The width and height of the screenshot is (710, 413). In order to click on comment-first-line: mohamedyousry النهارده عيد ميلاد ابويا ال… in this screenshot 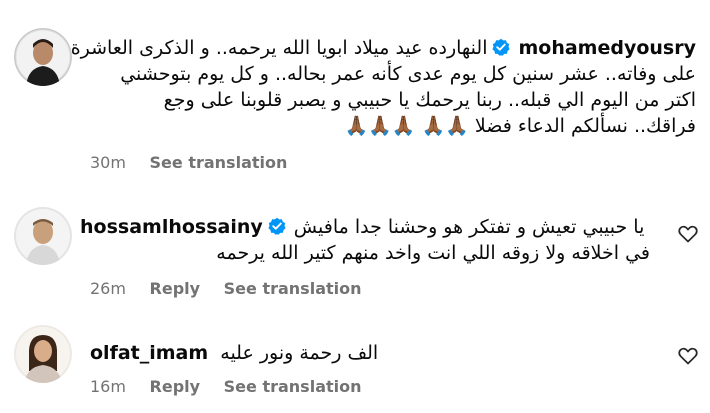, I will do `click(383, 48)`.